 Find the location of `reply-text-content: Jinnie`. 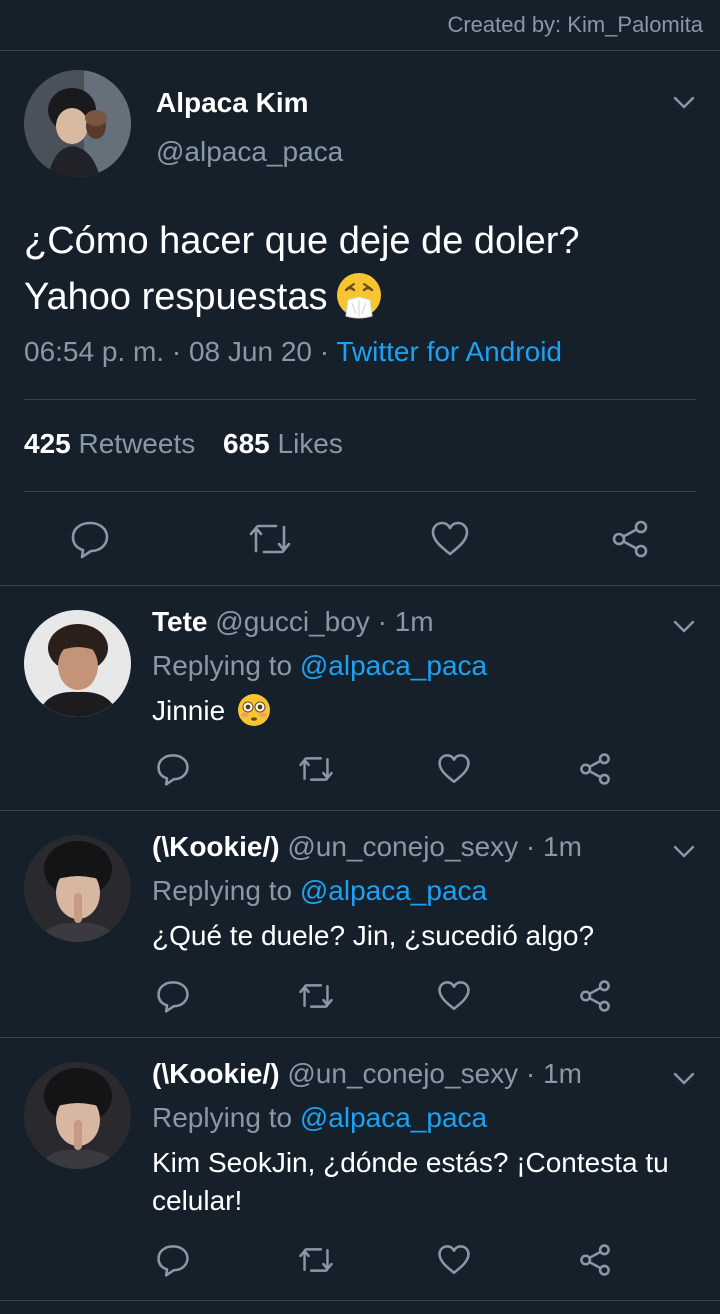

reply-text-content: Jinnie is located at coordinates (189, 710).